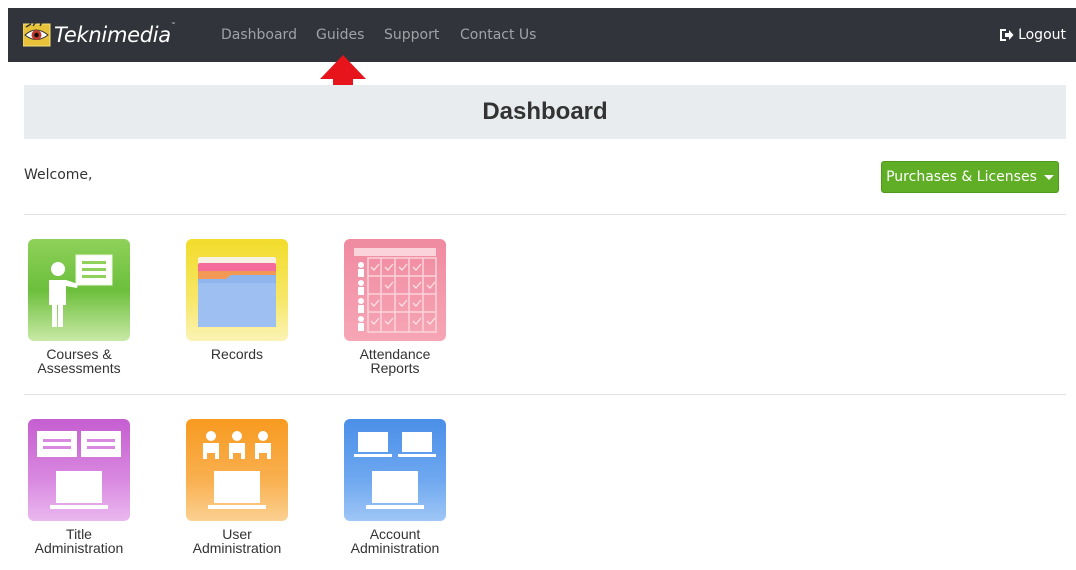  I want to click on attendance-grid-icon, so click(395, 290).